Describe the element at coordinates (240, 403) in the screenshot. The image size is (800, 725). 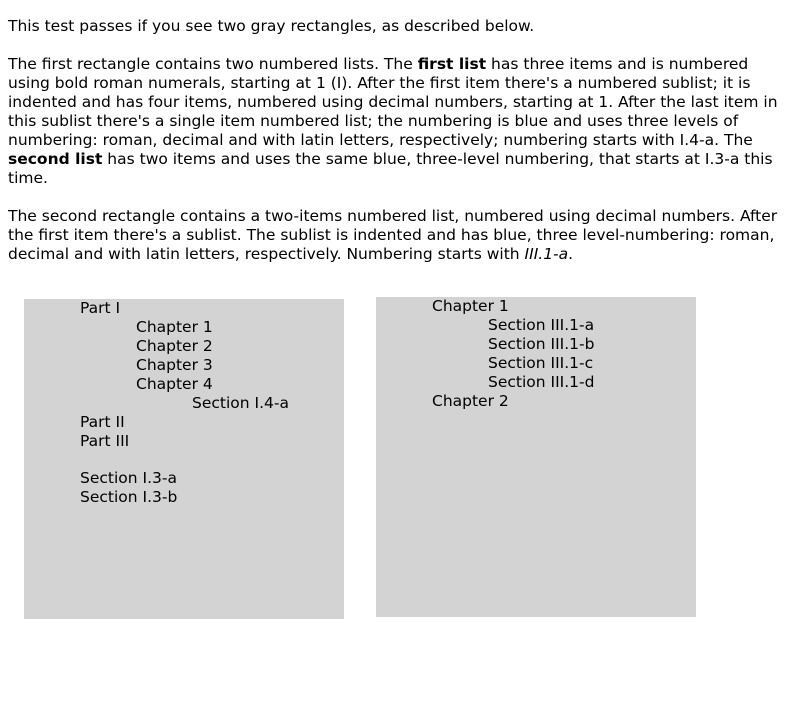
I see `list-item-section-i4a: Section I.4-a` at that location.